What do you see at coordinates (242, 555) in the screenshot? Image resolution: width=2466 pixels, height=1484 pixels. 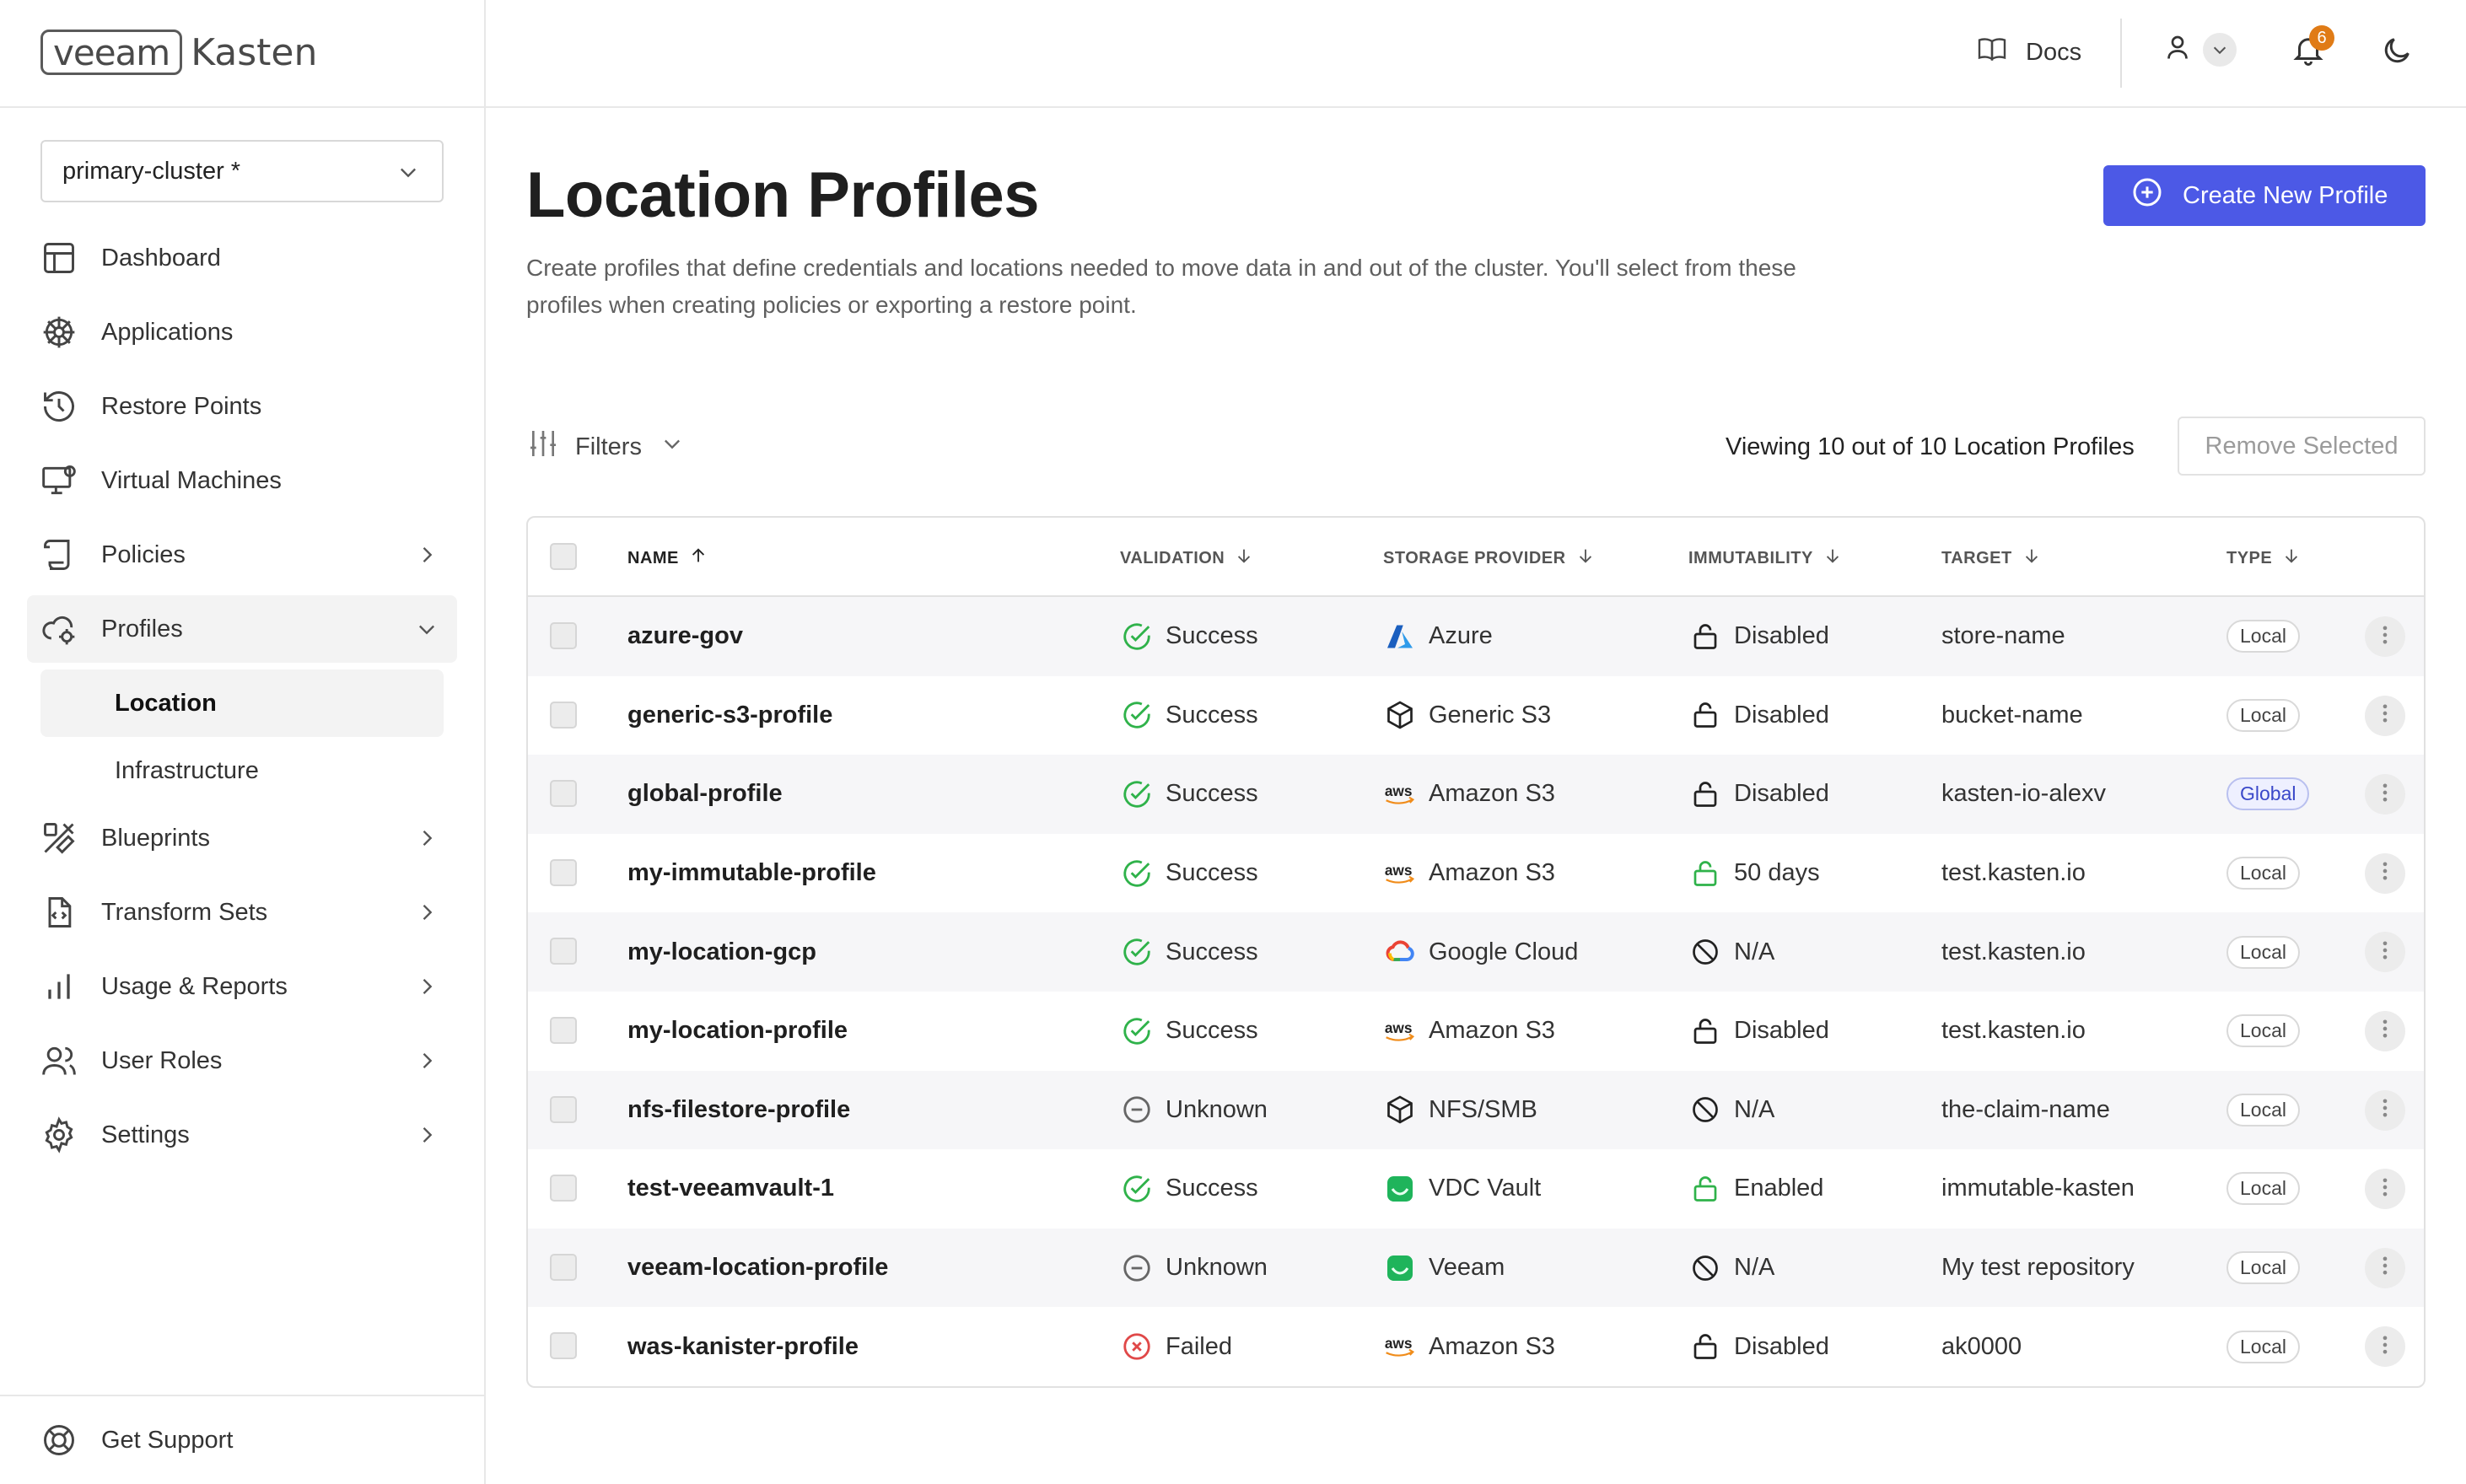 I see `sidebar-item-policies: Policies` at bounding box center [242, 555].